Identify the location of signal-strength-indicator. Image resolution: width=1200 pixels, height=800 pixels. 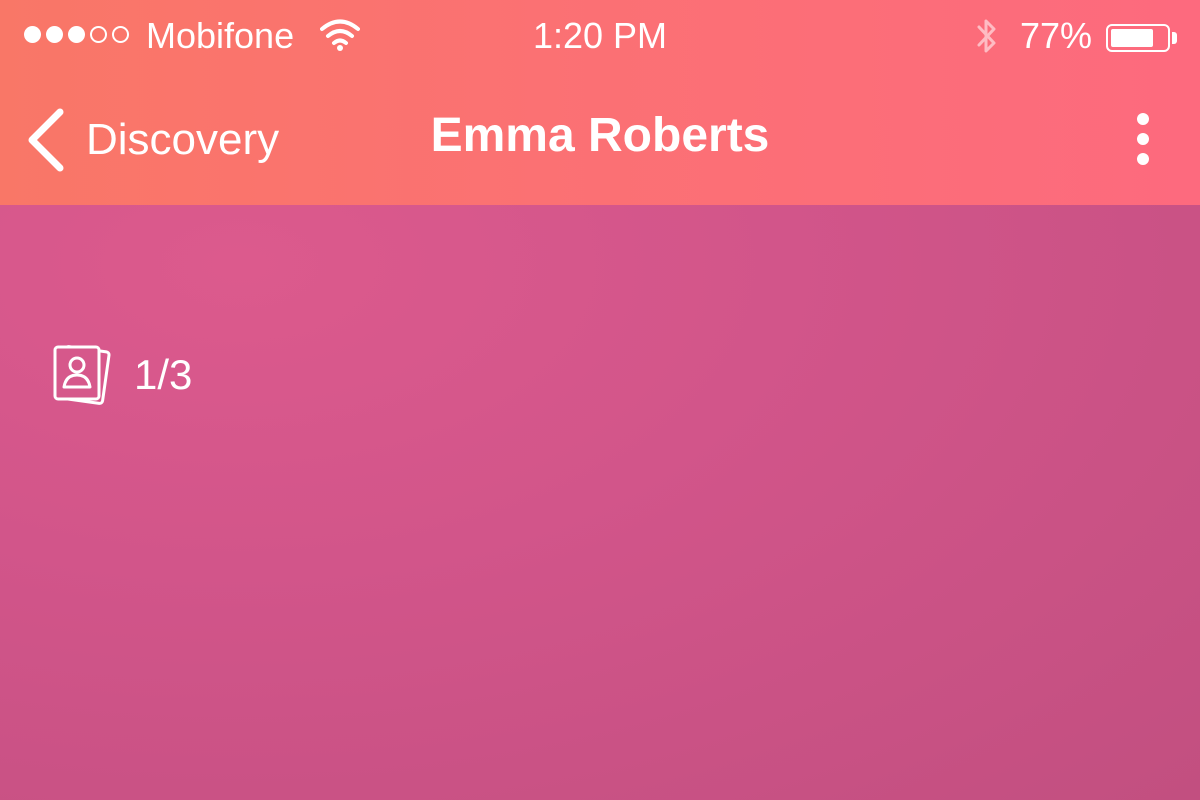
(76, 34).